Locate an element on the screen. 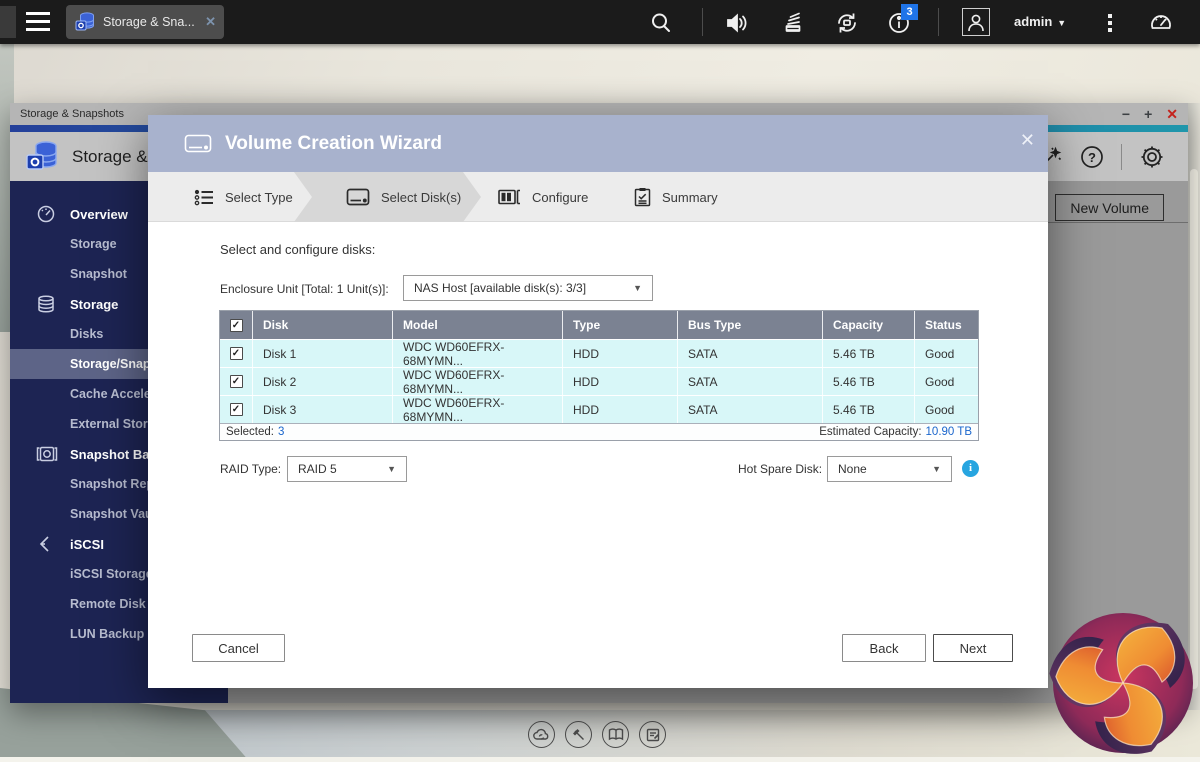 The height and width of the screenshot is (762, 1200). disk-drive-icon is located at coordinates (198, 143).